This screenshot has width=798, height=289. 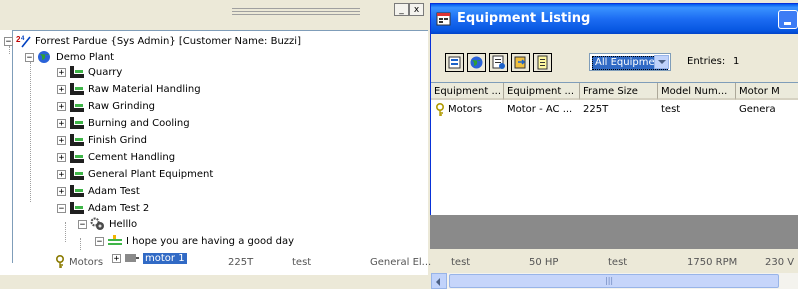 What do you see at coordinates (144, 89) in the screenshot?
I see `area-label: Raw Material Handling` at bounding box center [144, 89].